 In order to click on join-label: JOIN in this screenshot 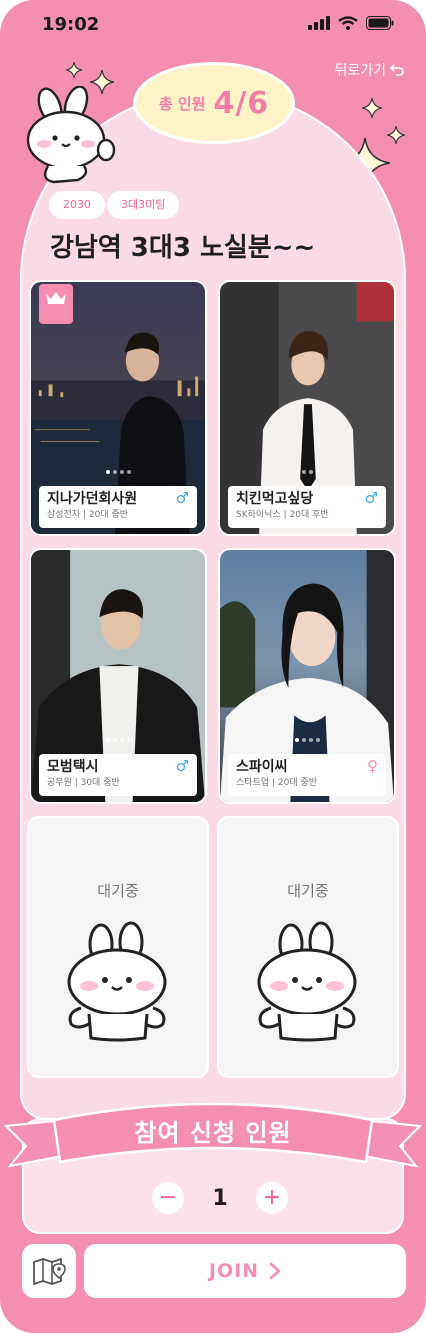, I will do `click(234, 1271)`.